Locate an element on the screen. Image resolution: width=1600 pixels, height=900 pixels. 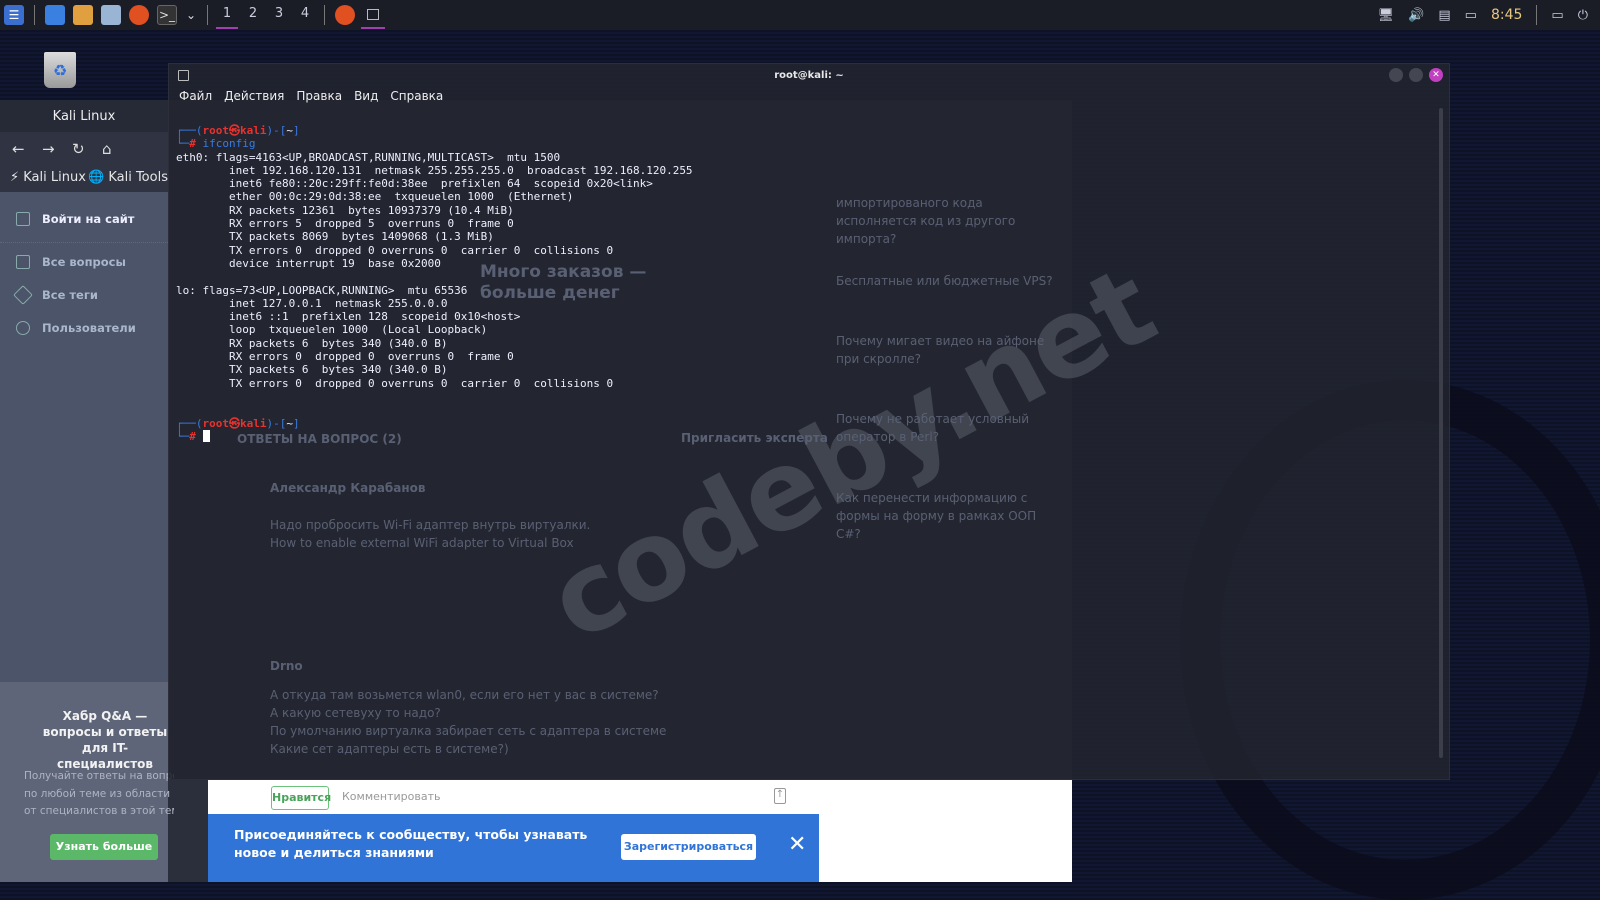
taskbar: ☰ >_ ⌄ 1 2 3 4 🖥 🔊 ▤ ▭ 8:45 ▭ ⏻ is located at coordinates (800, 15).